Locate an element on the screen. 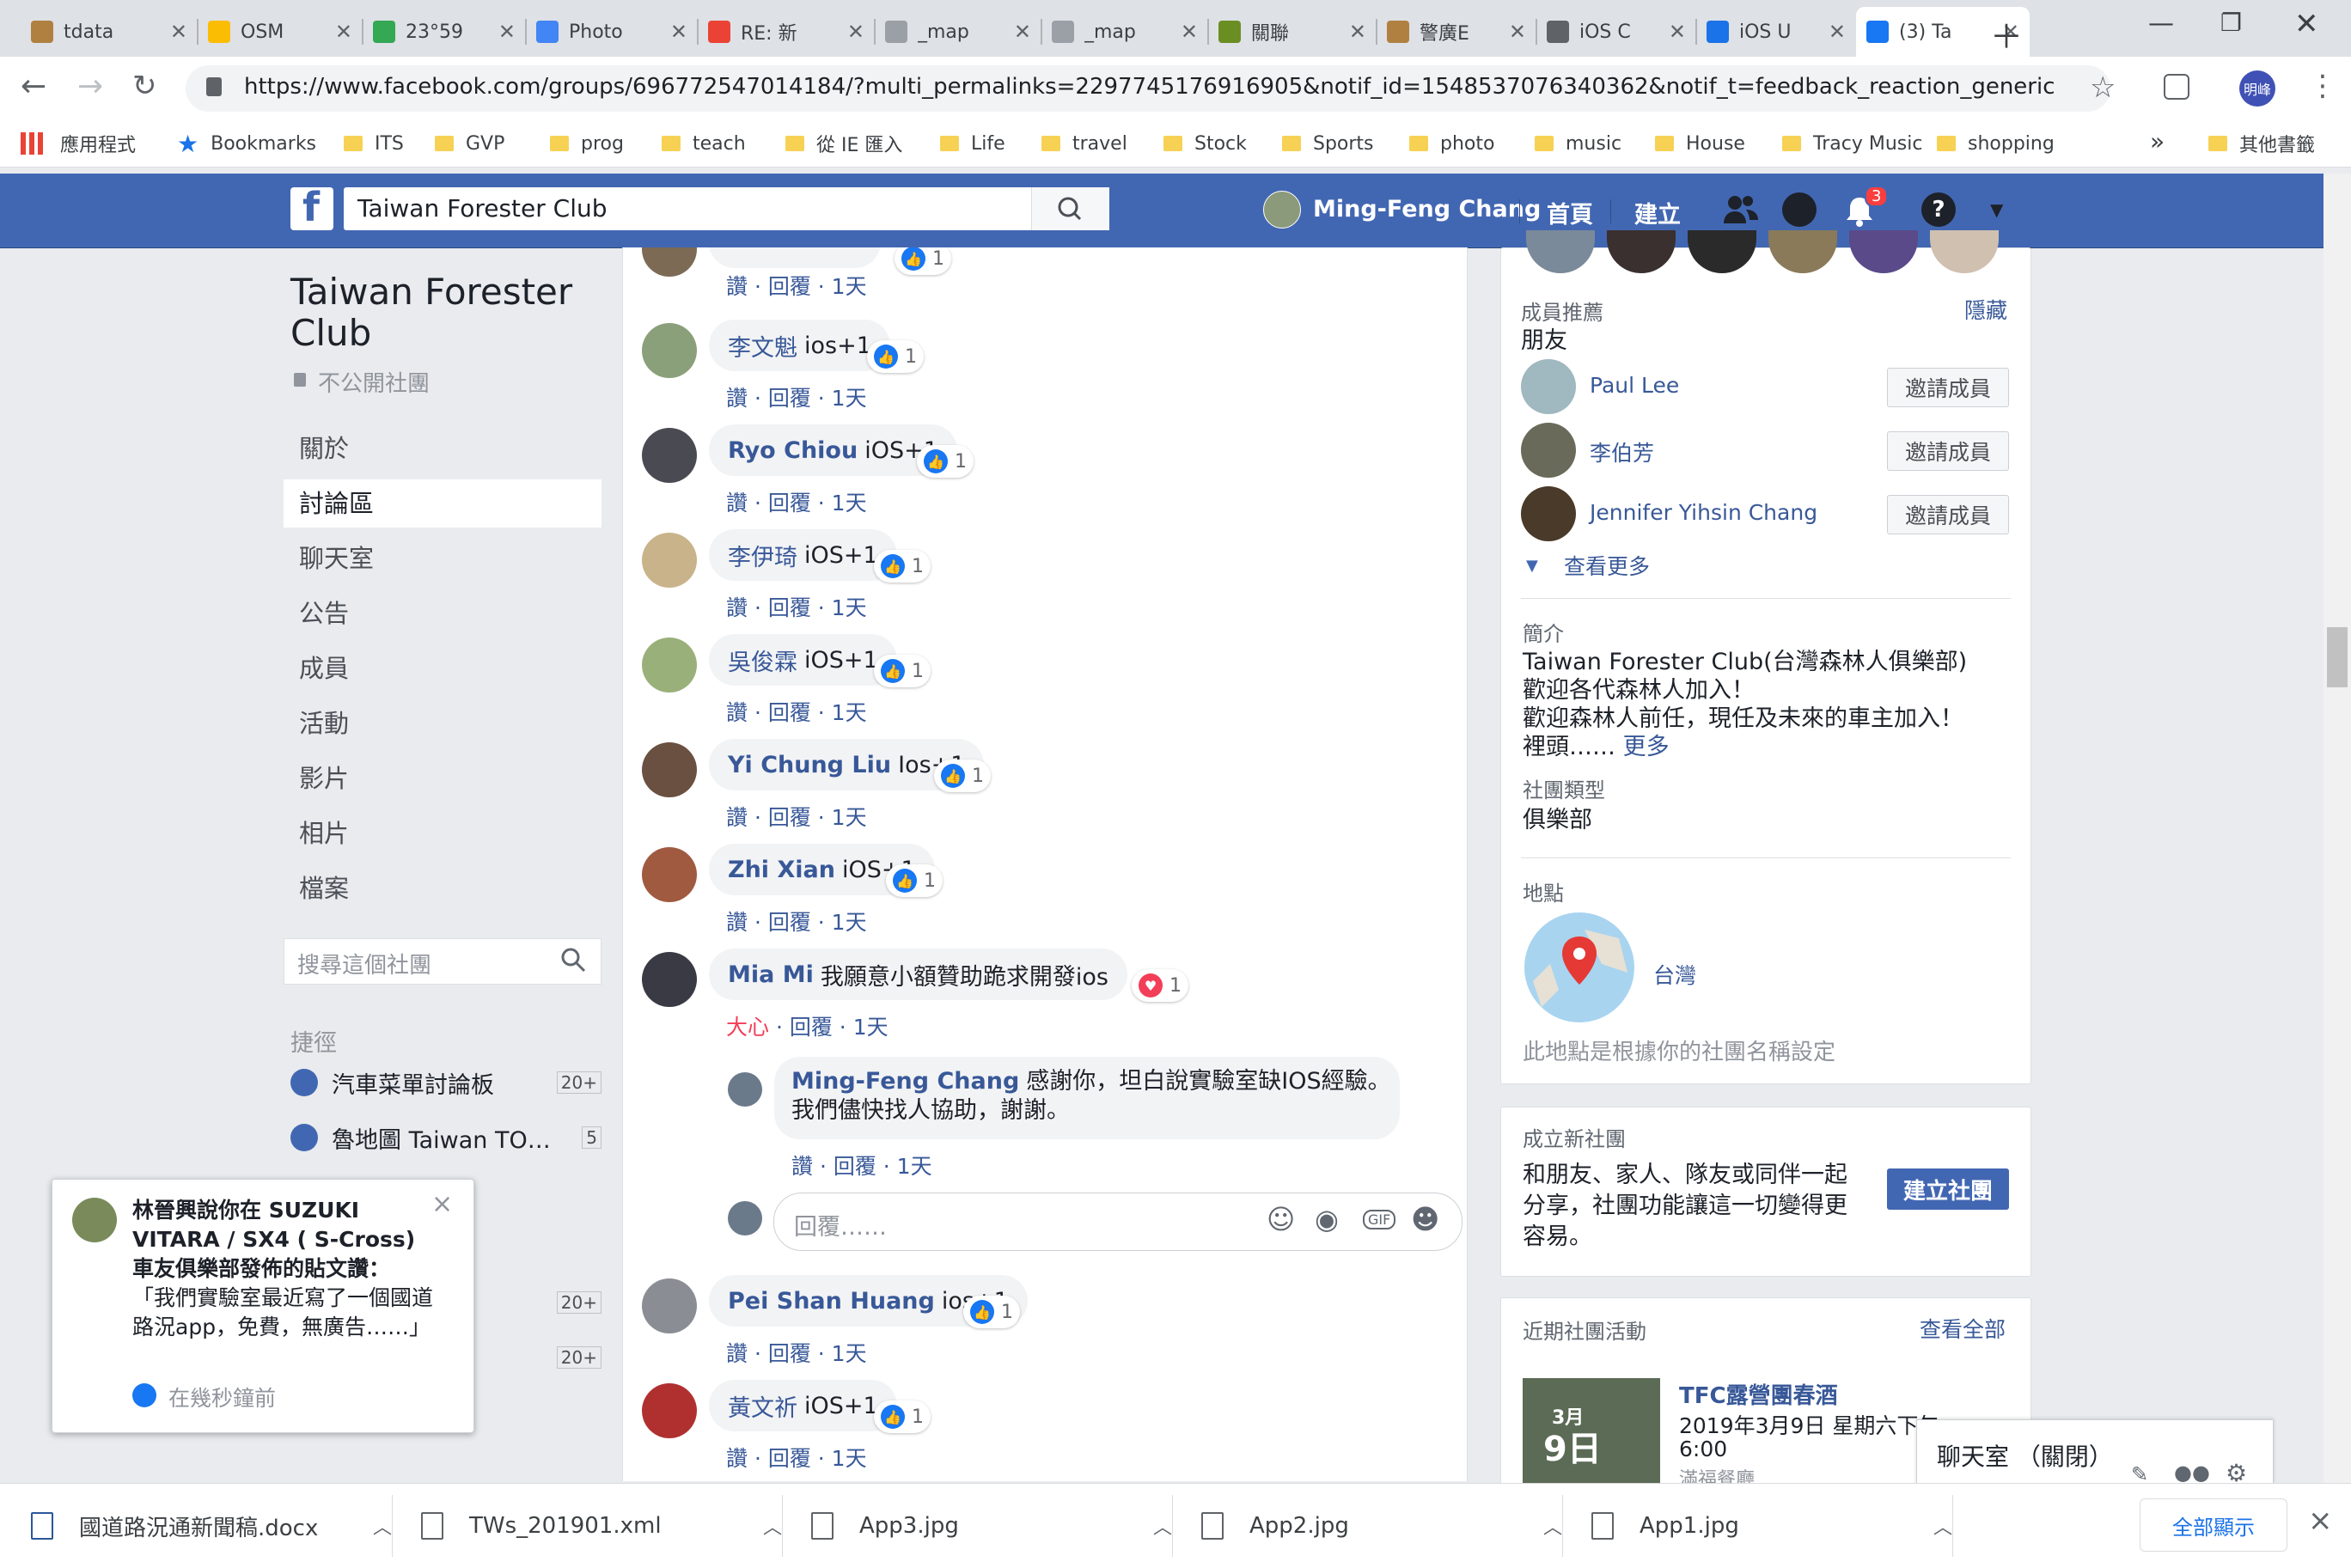  location-map-icon is located at coordinates (1579, 967).